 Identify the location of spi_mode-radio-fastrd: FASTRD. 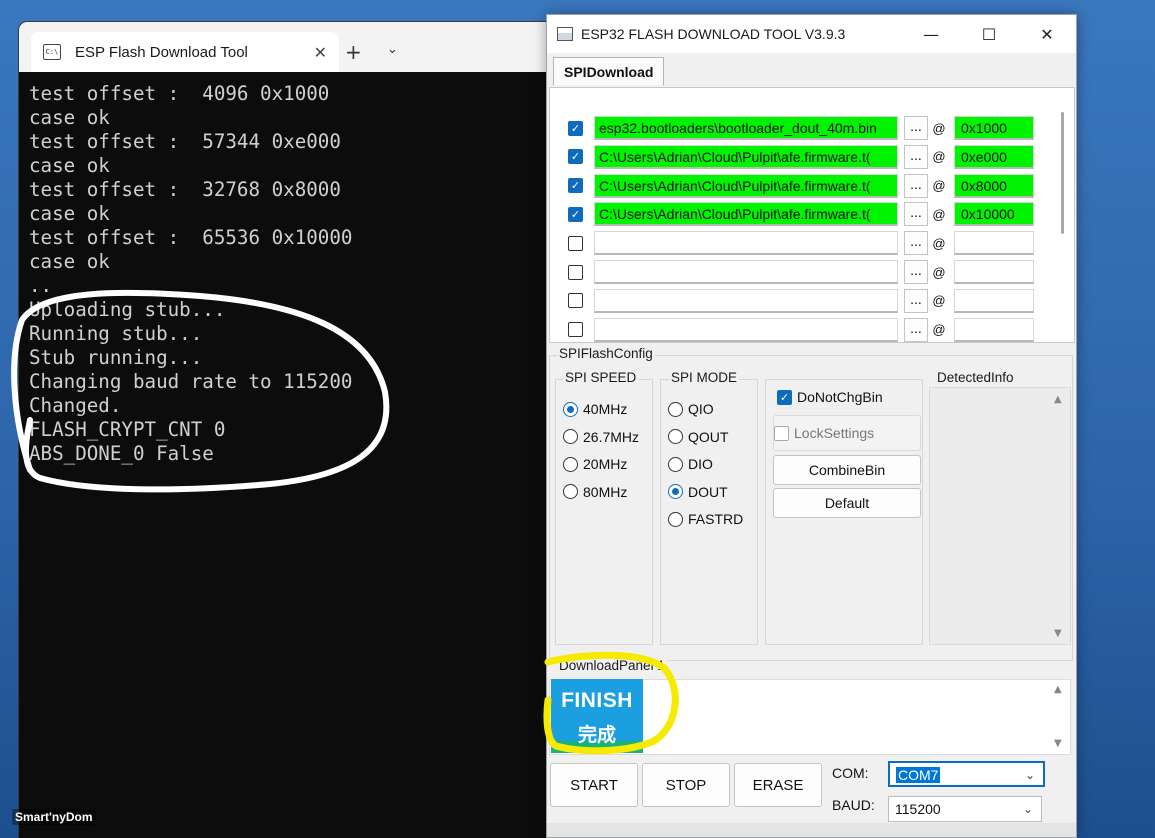
(705, 519).